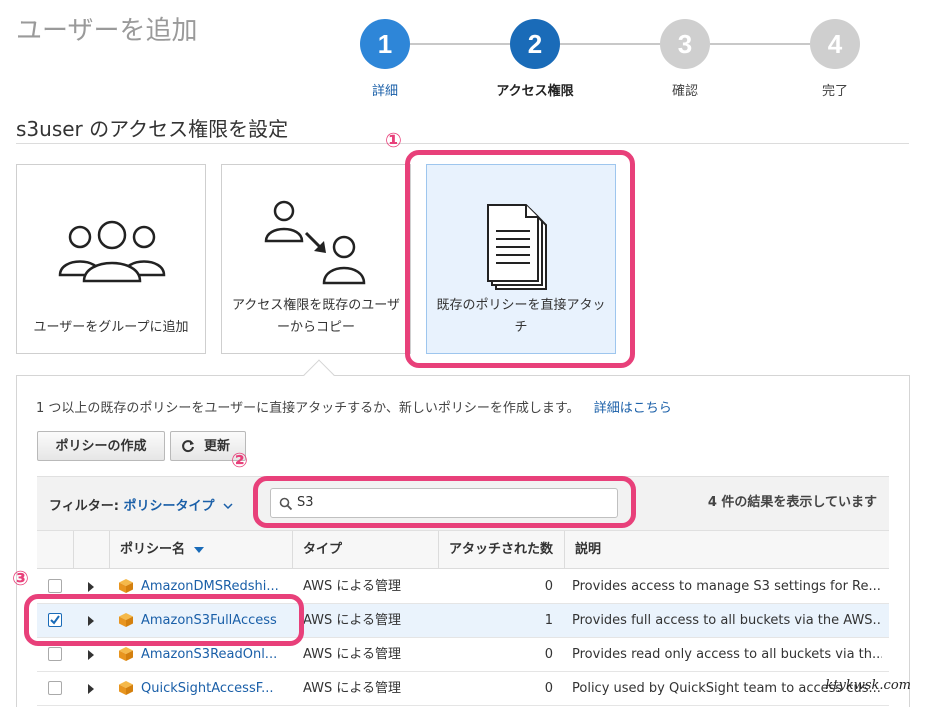 The height and width of the screenshot is (707, 925). Describe the element at coordinates (462, 143) in the screenshot. I see `divider` at that location.